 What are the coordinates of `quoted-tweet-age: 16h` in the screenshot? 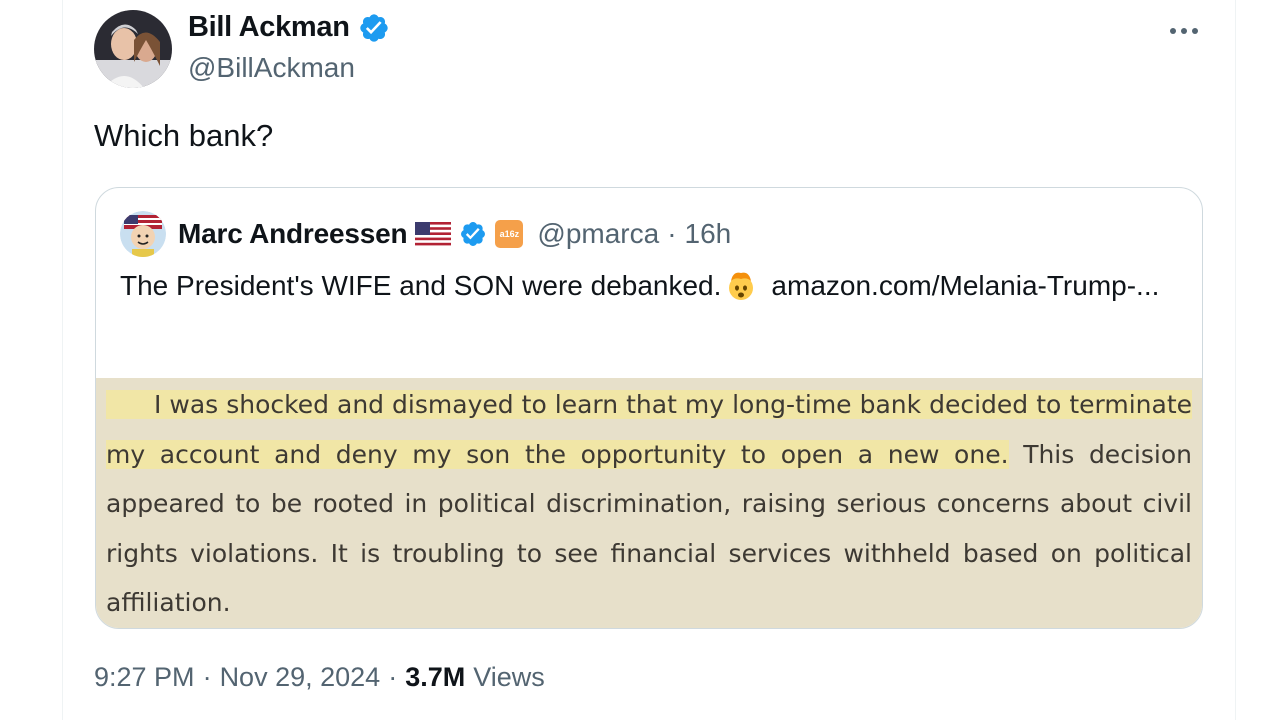 It's located at (708, 234).